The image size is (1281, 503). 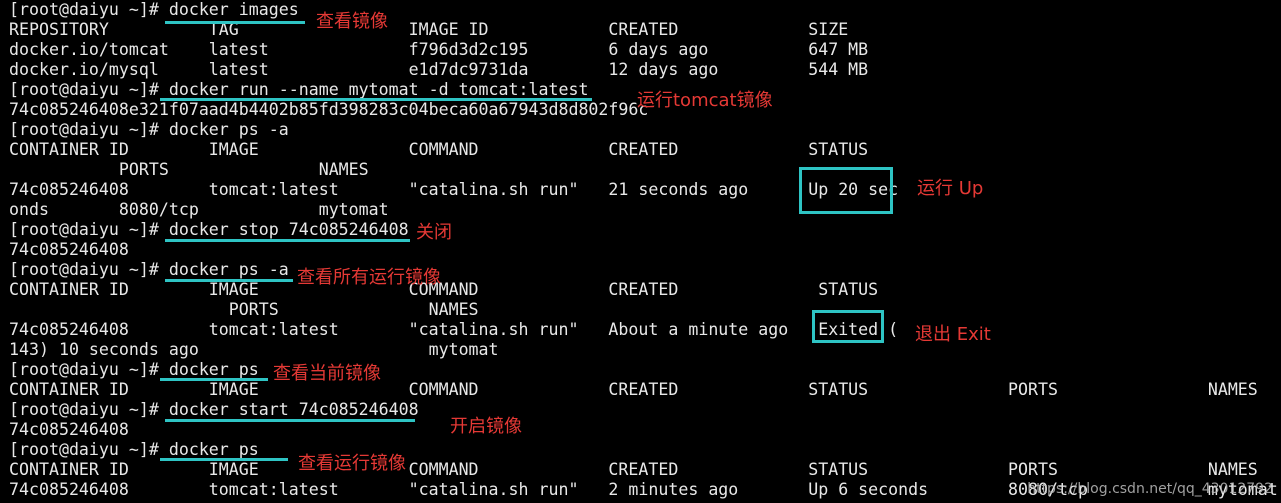 I want to click on annotation-run-tomcat: 运行tomcat镜像, so click(x=705, y=100).